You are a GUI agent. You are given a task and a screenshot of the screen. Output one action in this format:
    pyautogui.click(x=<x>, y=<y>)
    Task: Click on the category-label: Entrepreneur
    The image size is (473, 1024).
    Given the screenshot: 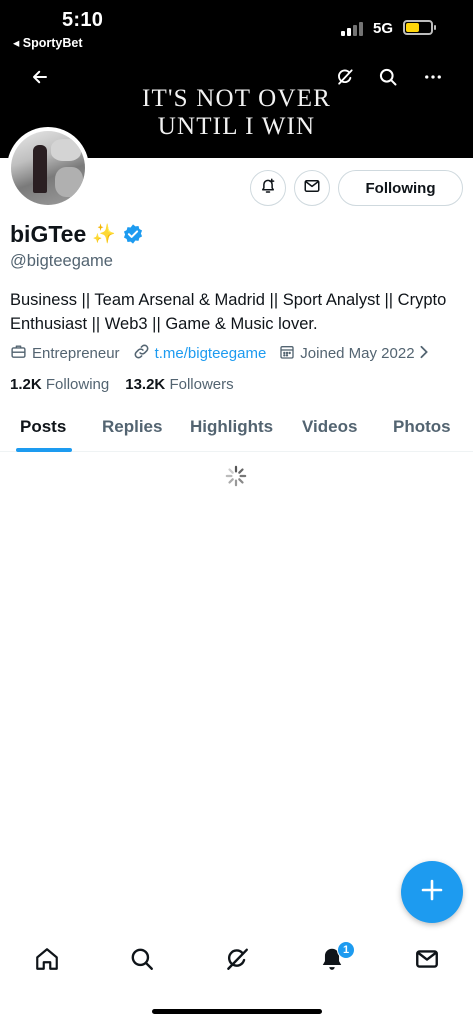 What is the action you would take?
    pyautogui.click(x=76, y=353)
    